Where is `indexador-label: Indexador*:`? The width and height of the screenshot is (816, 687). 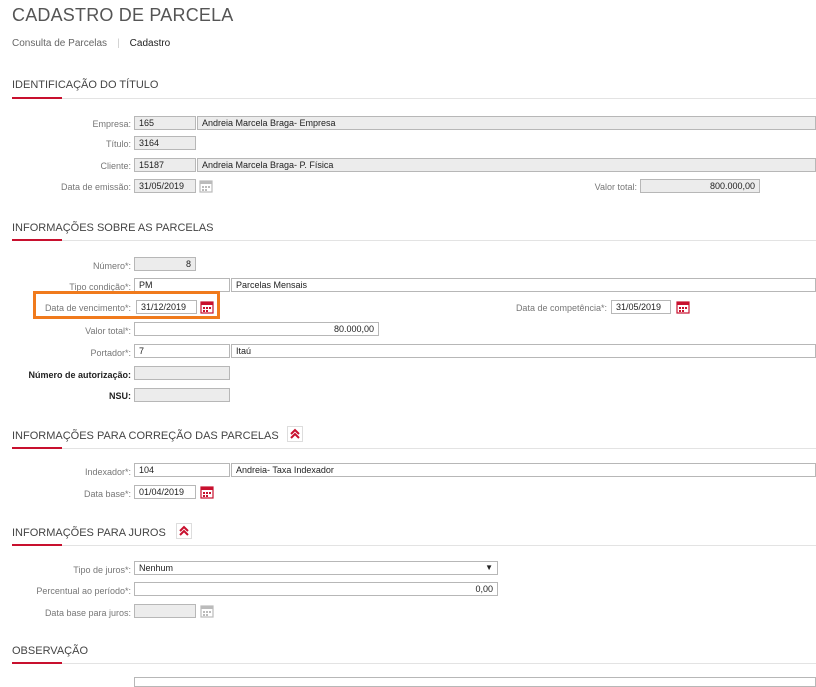
indexador-label: Indexador*: is located at coordinates (107, 472).